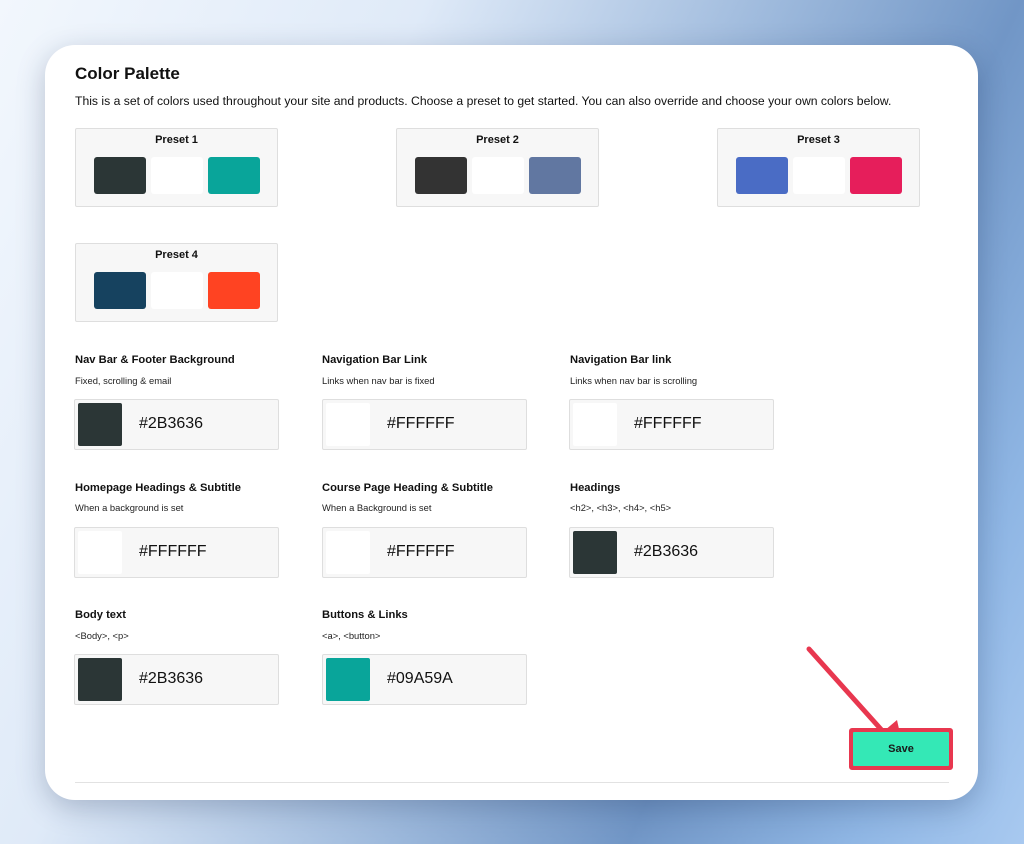  I want to click on color-field-nav-footer-bg: #2B3636, so click(176, 424).